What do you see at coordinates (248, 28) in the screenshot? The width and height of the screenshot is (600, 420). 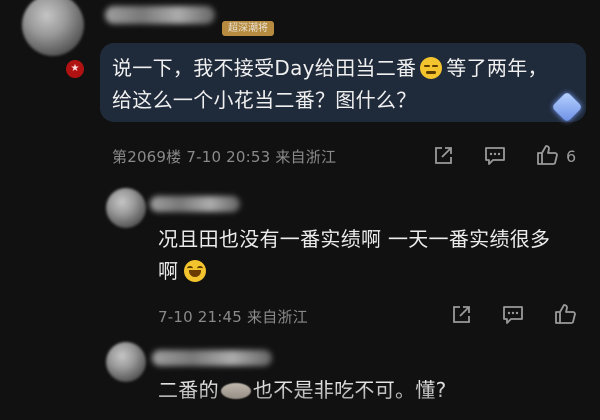 I see `fan-level-badge: 超深潮将` at bounding box center [248, 28].